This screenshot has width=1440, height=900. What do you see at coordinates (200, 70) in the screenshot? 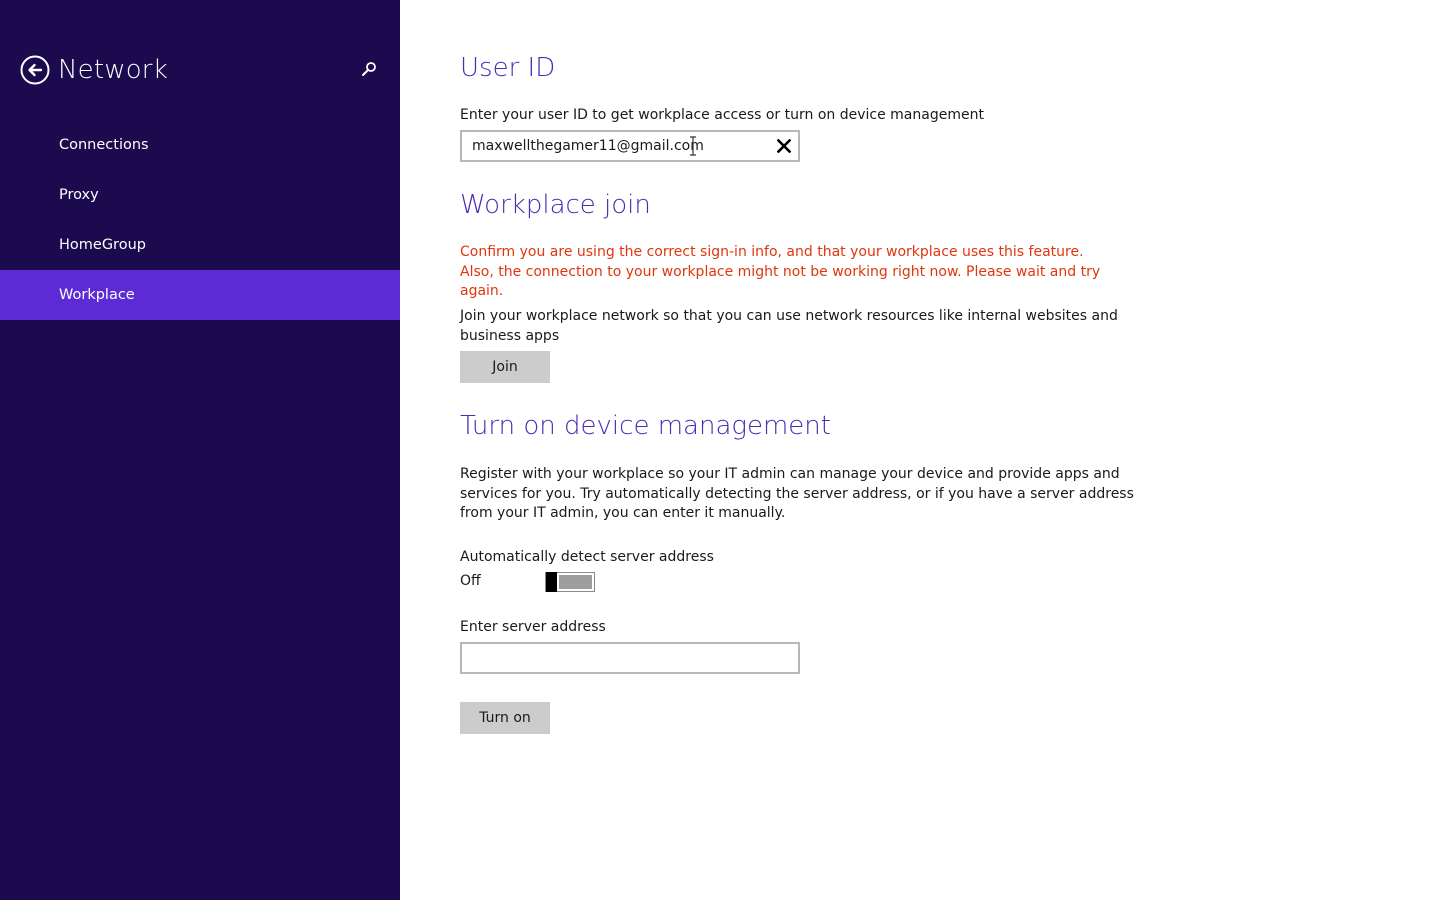
I see `sidebar-header: Network` at bounding box center [200, 70].